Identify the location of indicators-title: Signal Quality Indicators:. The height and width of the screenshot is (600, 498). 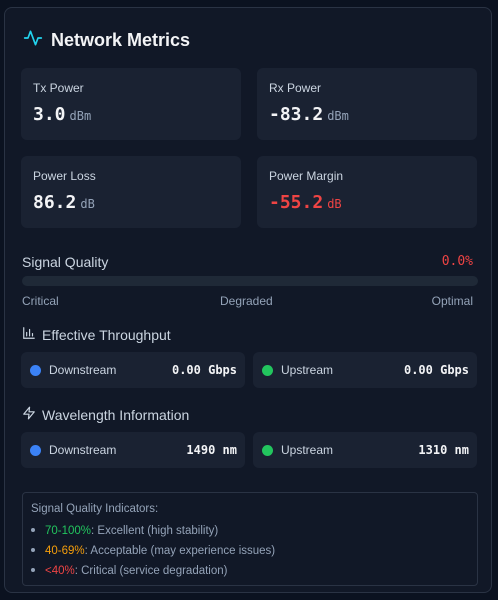
(95, 509).